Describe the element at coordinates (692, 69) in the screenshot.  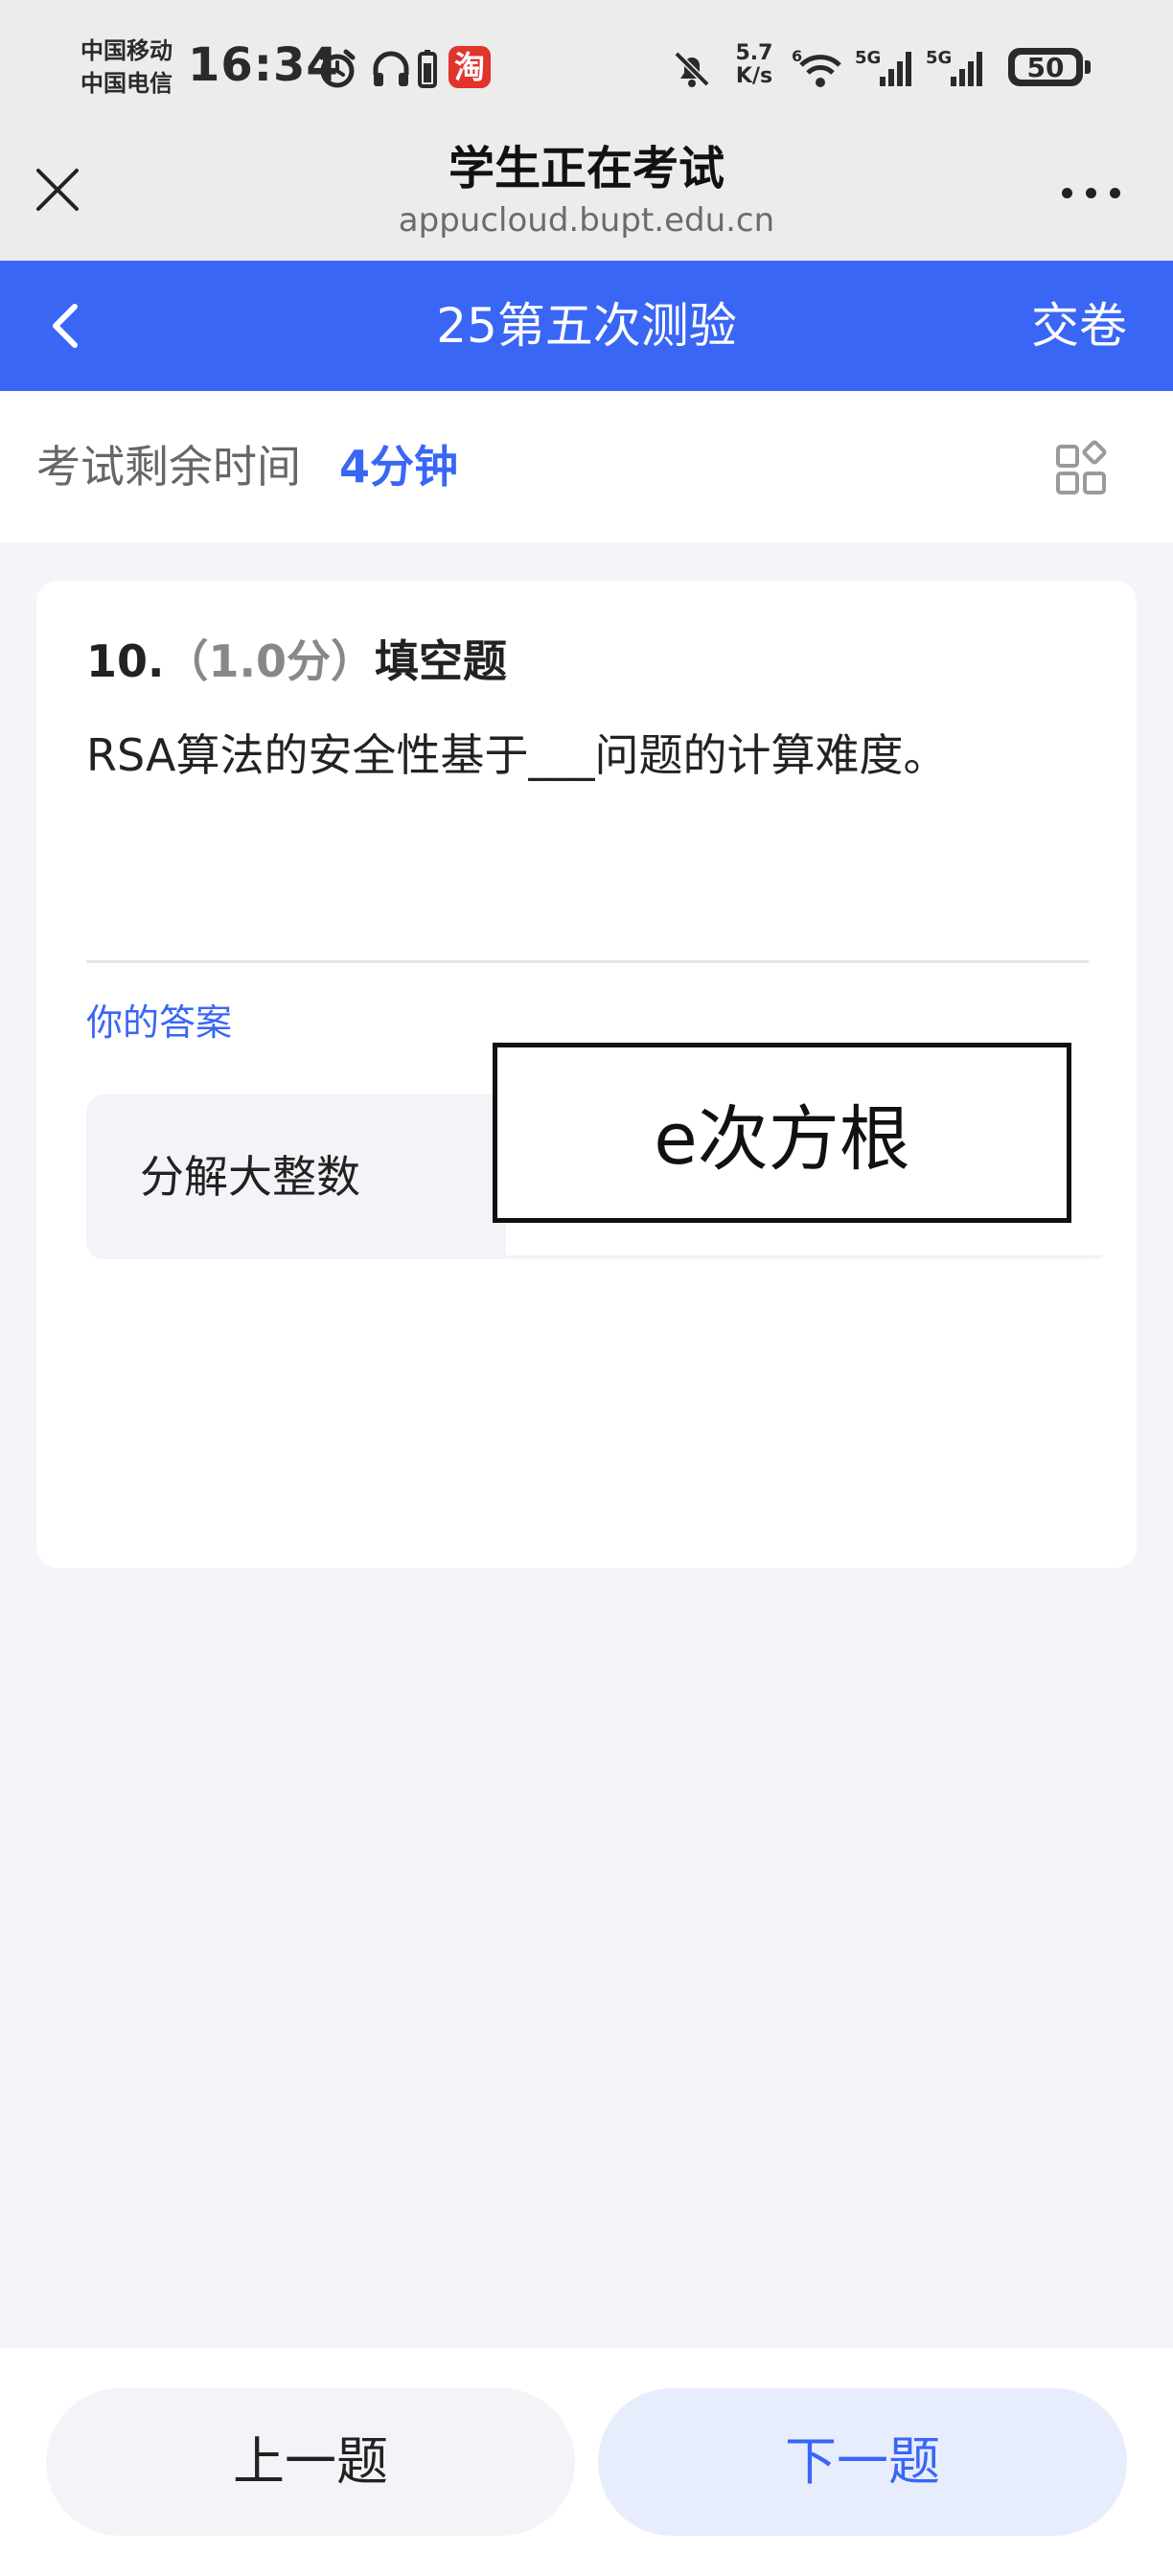
I see `mute-bell-icon` at that location.